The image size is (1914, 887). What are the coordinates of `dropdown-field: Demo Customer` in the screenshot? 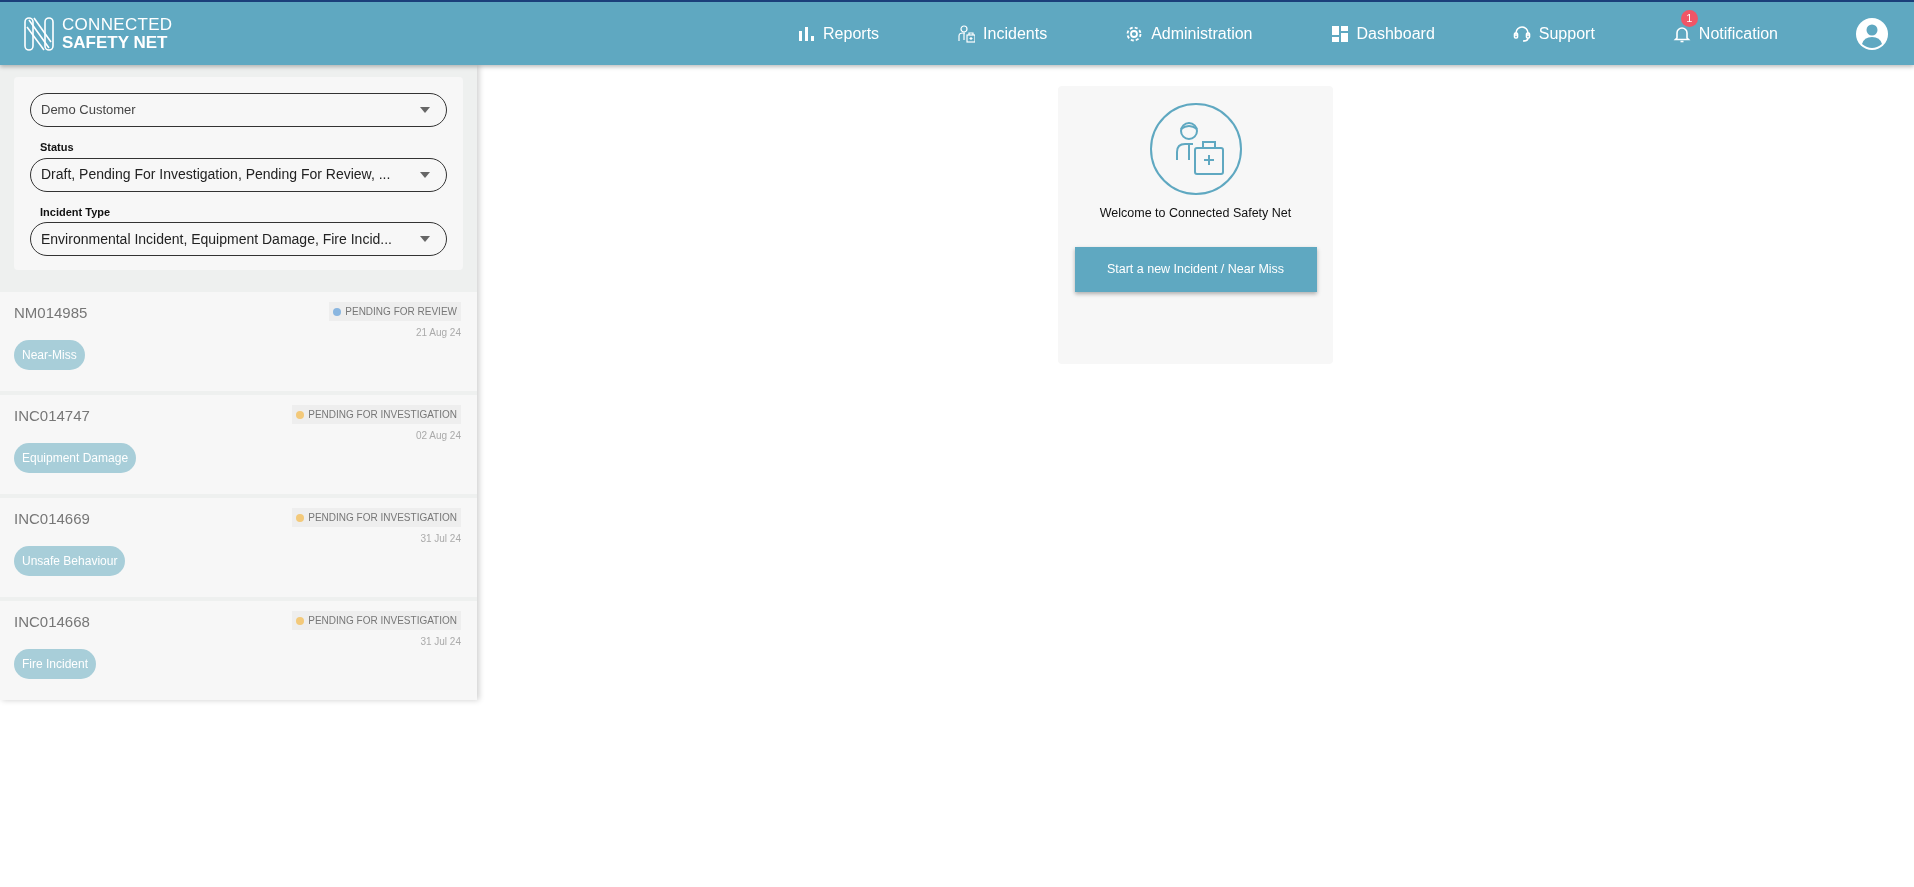 It's located at (238, 110).